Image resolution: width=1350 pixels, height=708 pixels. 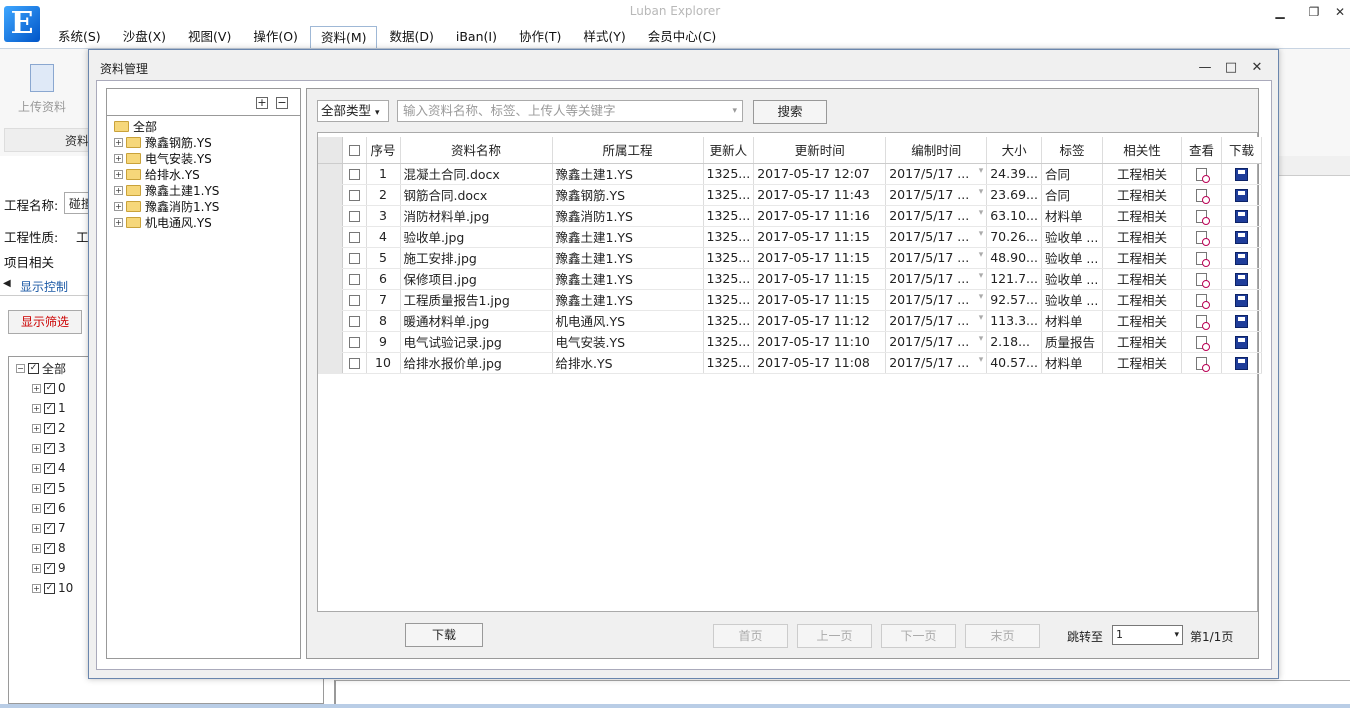 I want to click on download-button: 下载, so click(x=444, y=635).